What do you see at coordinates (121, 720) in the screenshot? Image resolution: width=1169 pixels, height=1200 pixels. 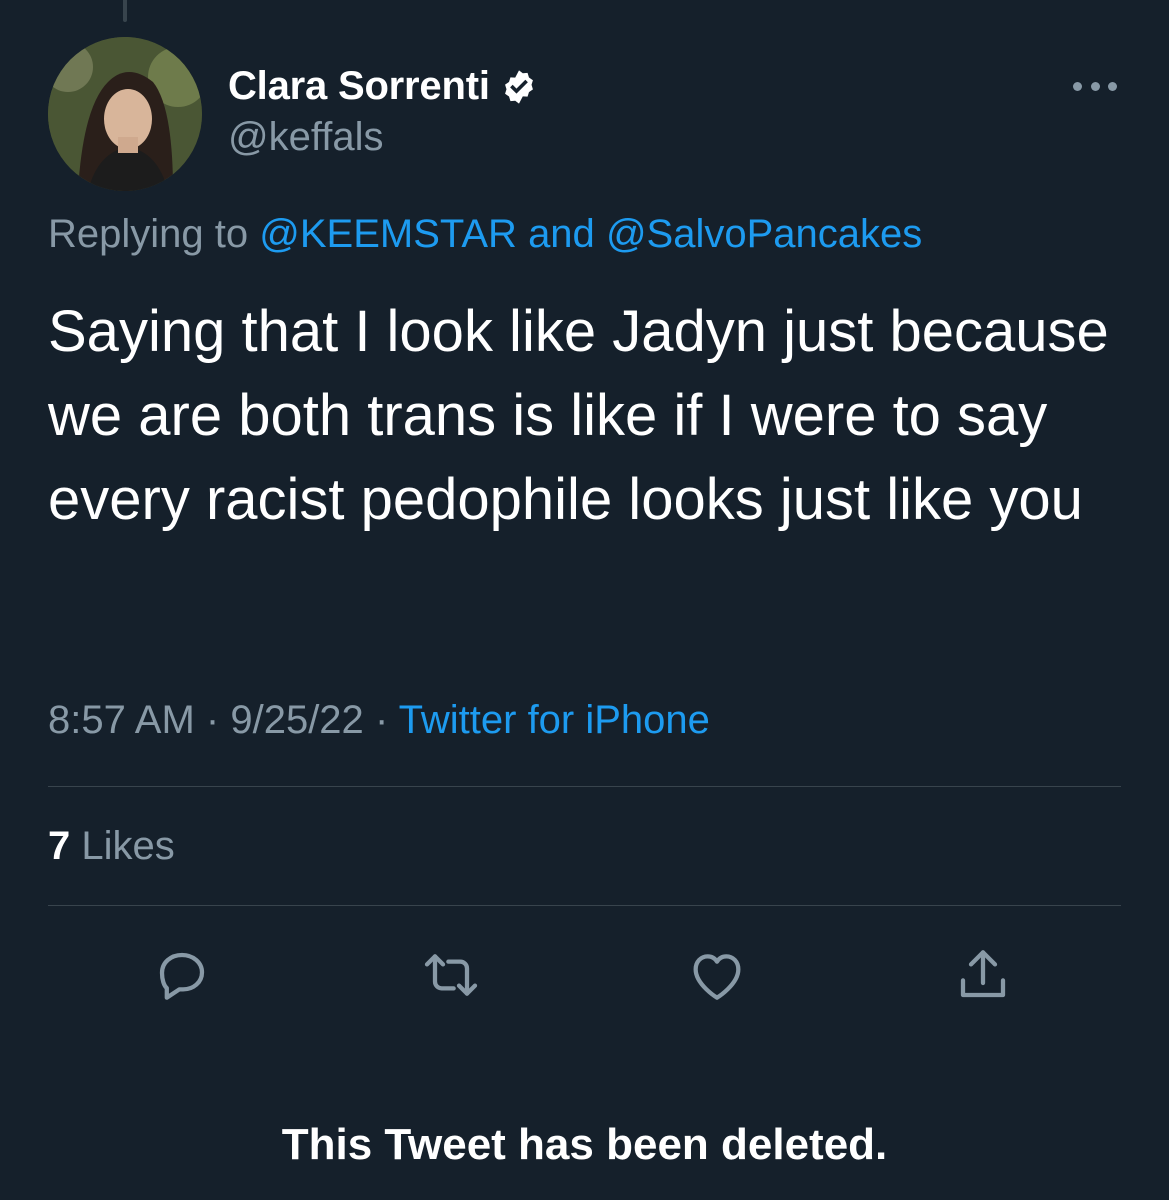 I see `tweet-time: 8:57 AM` at bounding box center [121, 720].